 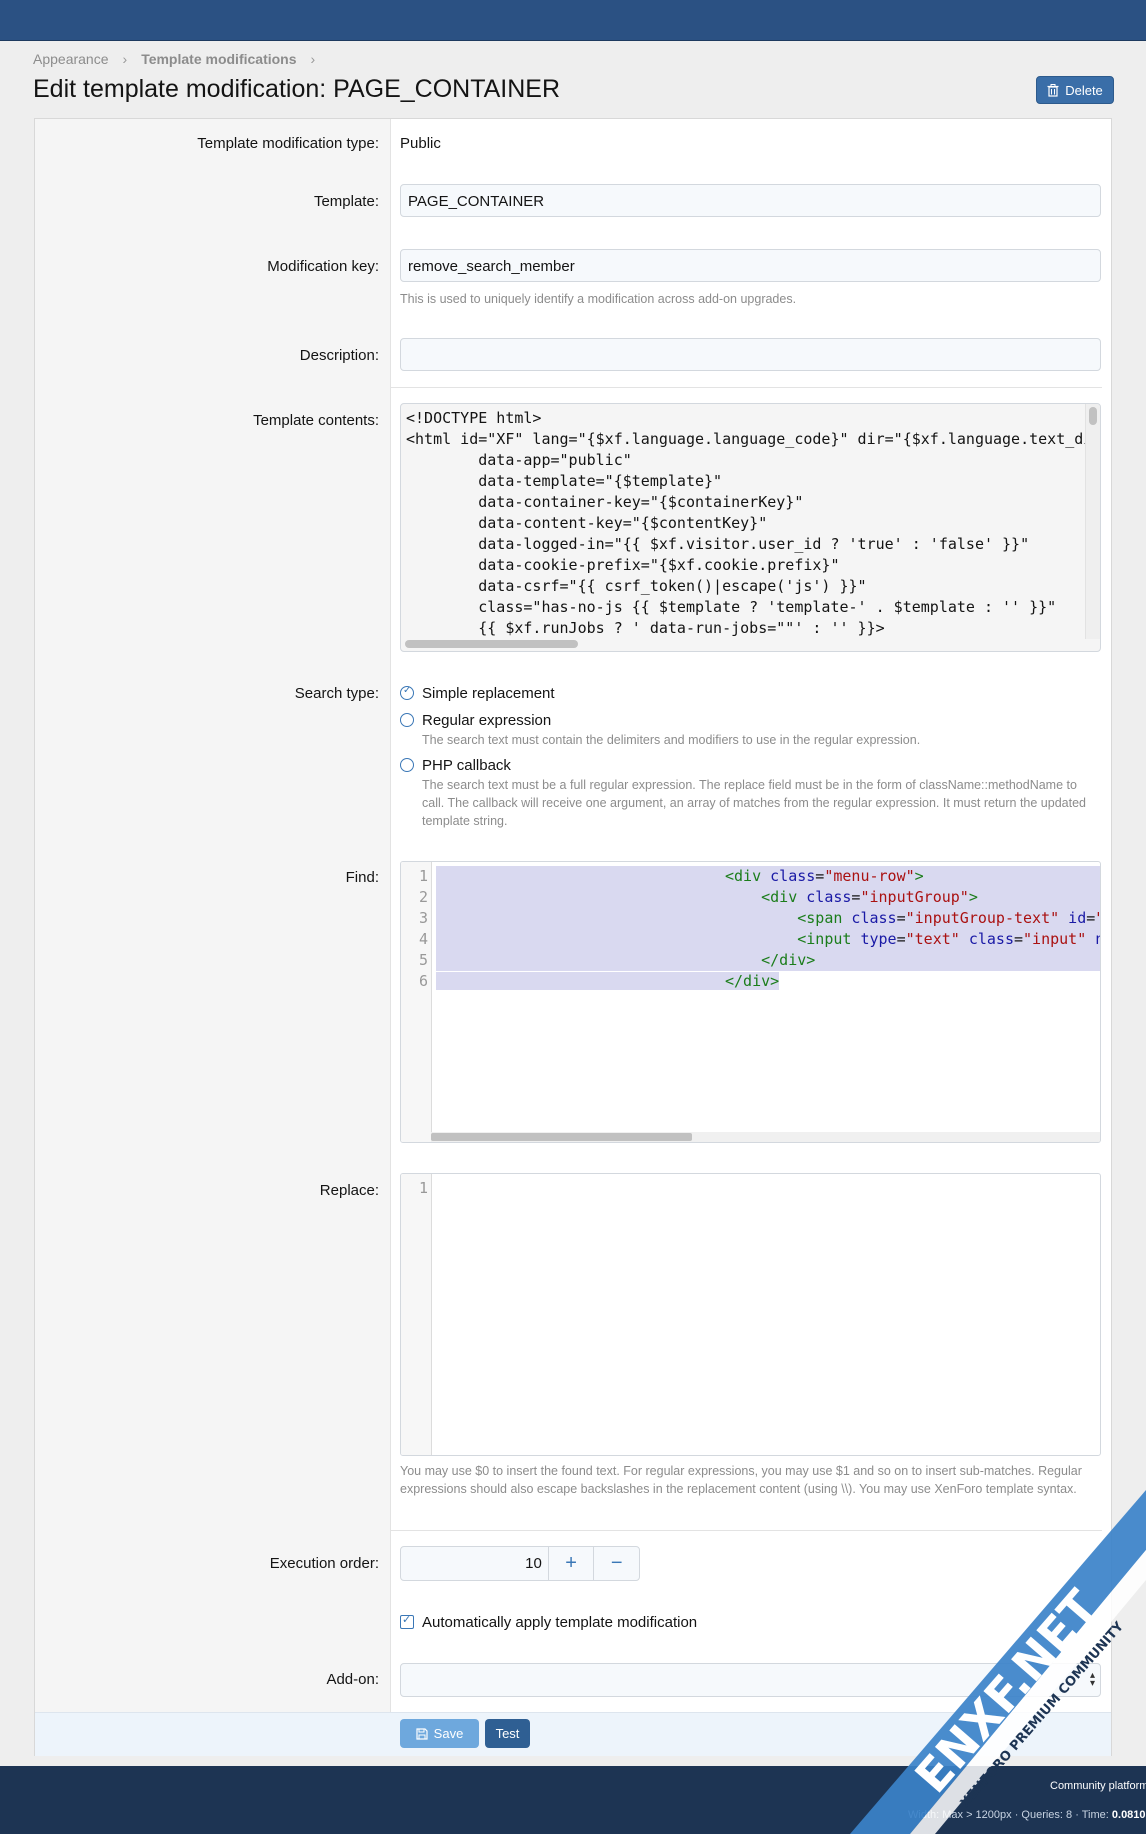 What do you see at coordinates (1008, 1815) in the screenshot?
I see `footer-stats-text: Width: Max > 1200px · Queries: 8 · Time:` at bounding box center [1008, 1815].